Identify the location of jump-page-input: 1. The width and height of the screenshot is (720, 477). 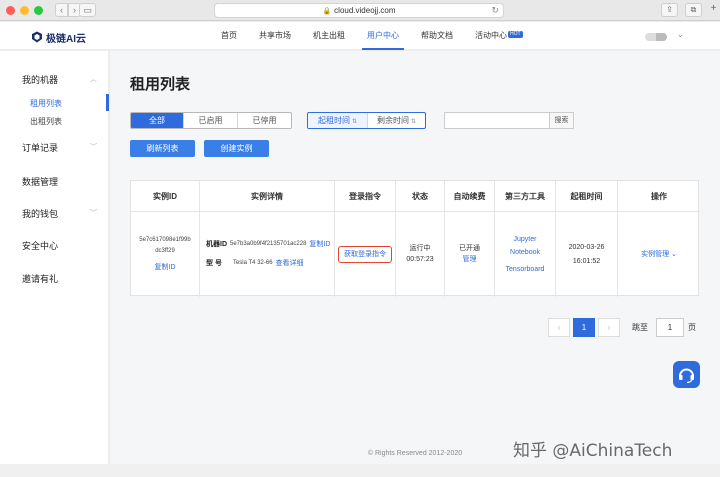
(670, 327).